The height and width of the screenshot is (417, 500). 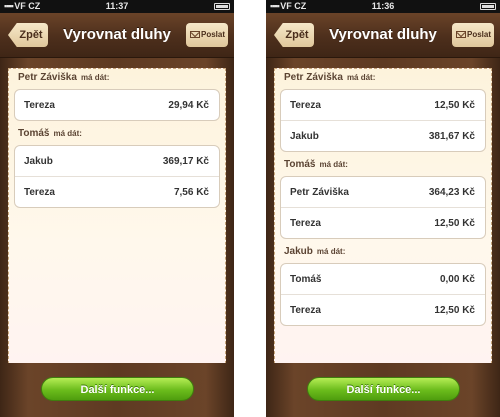 I want to click on table-row: Petr Záviška 364,23 Kč, so click(x=383, y=192).